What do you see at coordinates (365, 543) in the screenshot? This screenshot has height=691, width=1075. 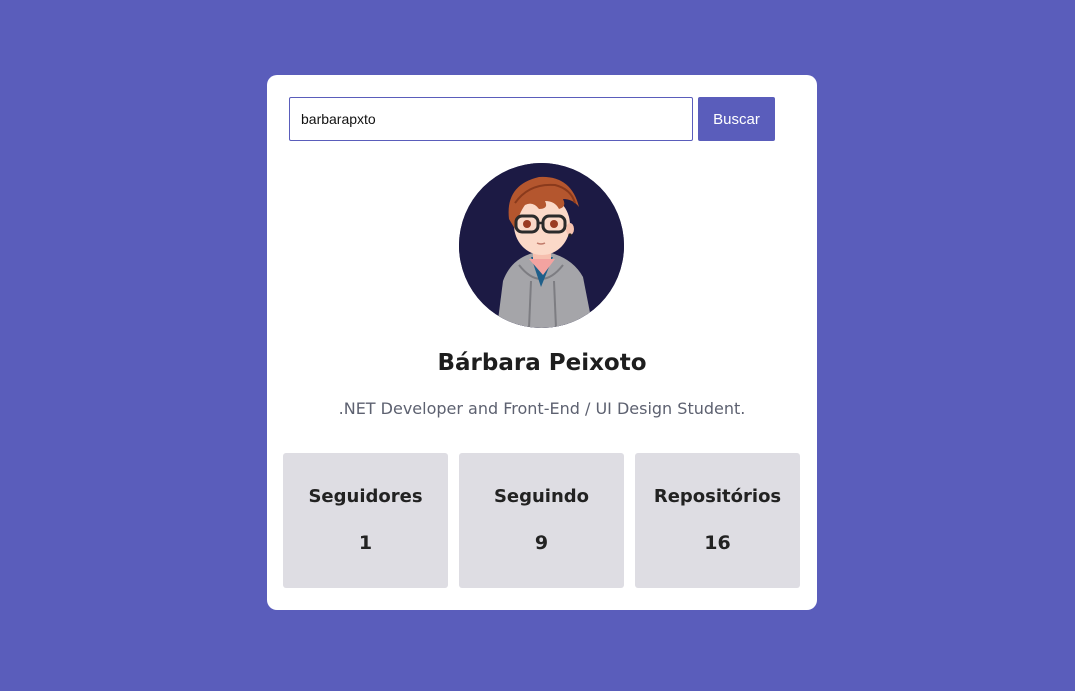 I see `stat-value: 1` at bounding box center [365, 543].